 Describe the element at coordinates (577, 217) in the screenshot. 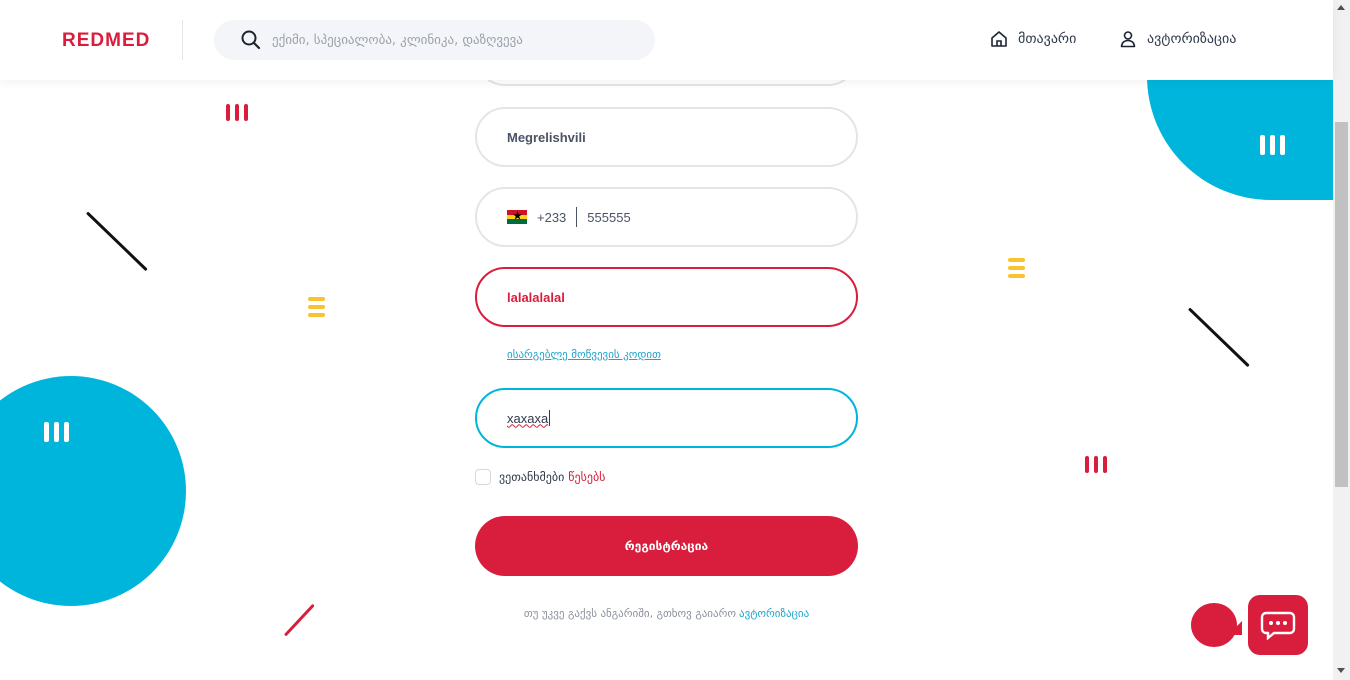

I see `phone-separator` at that location.